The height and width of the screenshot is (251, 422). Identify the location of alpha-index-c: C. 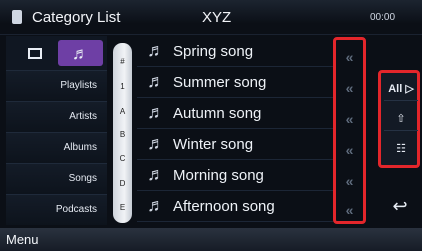
(122, 158).